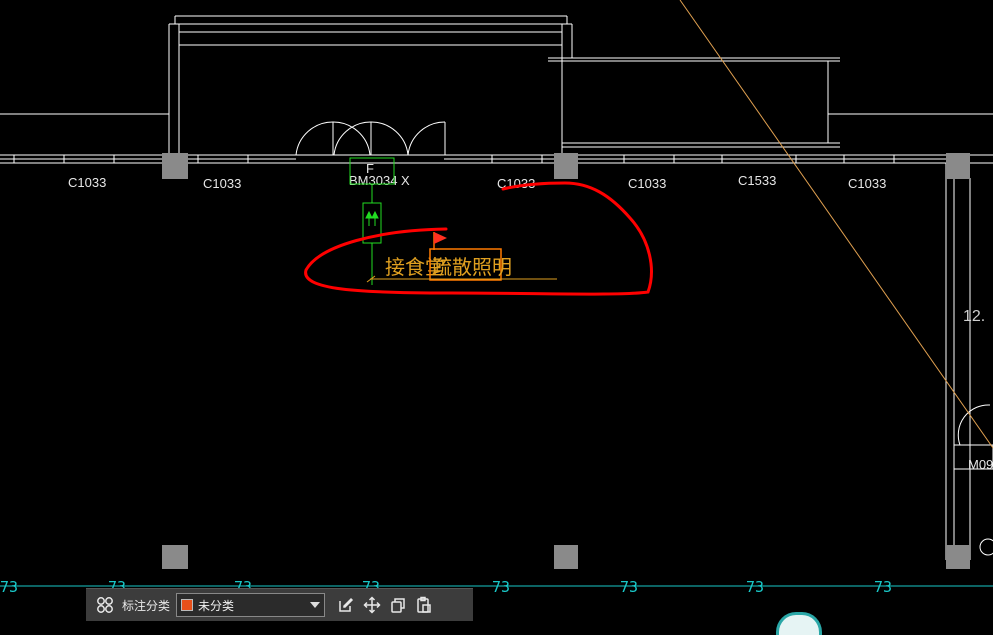 The image size is (993, 635). I want to click on annotation-highlight-text: 疏散照明, so click(472, 267).